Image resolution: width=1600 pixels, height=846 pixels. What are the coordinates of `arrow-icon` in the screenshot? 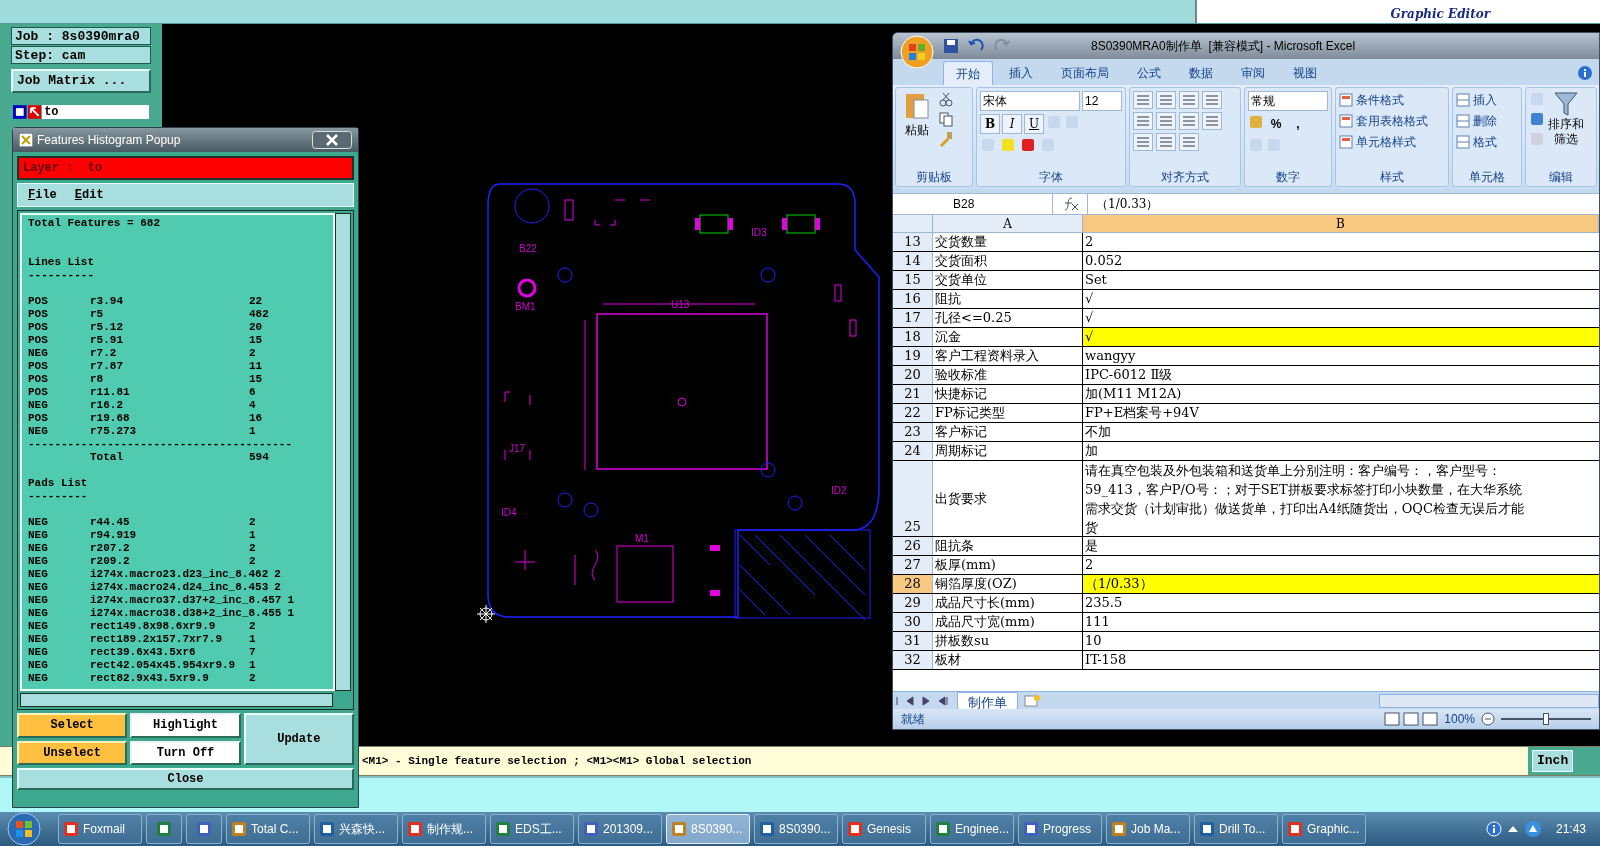 It's located at (34, 112).